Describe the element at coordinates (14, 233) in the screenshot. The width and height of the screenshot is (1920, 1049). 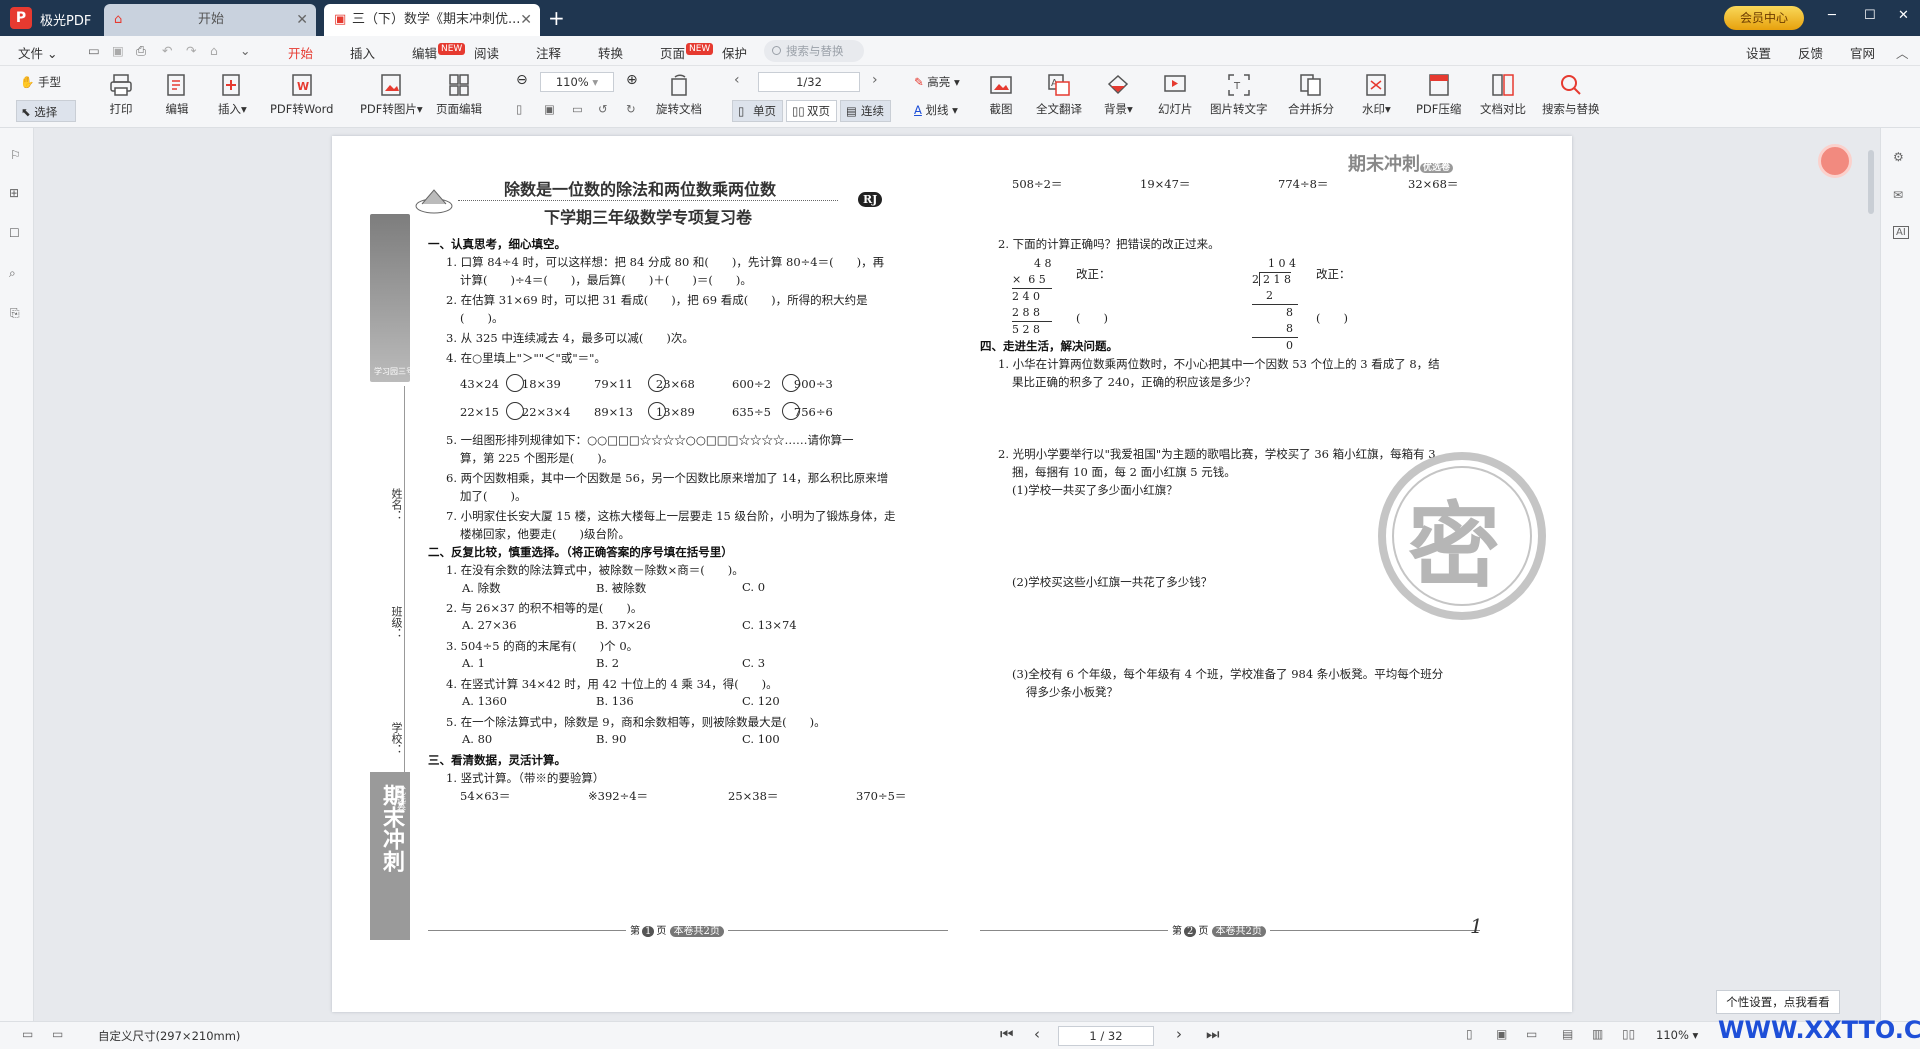
I see `comment-icon: ☐` at that location.